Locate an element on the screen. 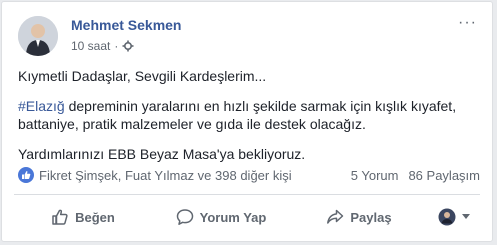 The width and height of the screenshot is (497, 245). comment-label: Yorum Yap is located at coordinates (233, 217).